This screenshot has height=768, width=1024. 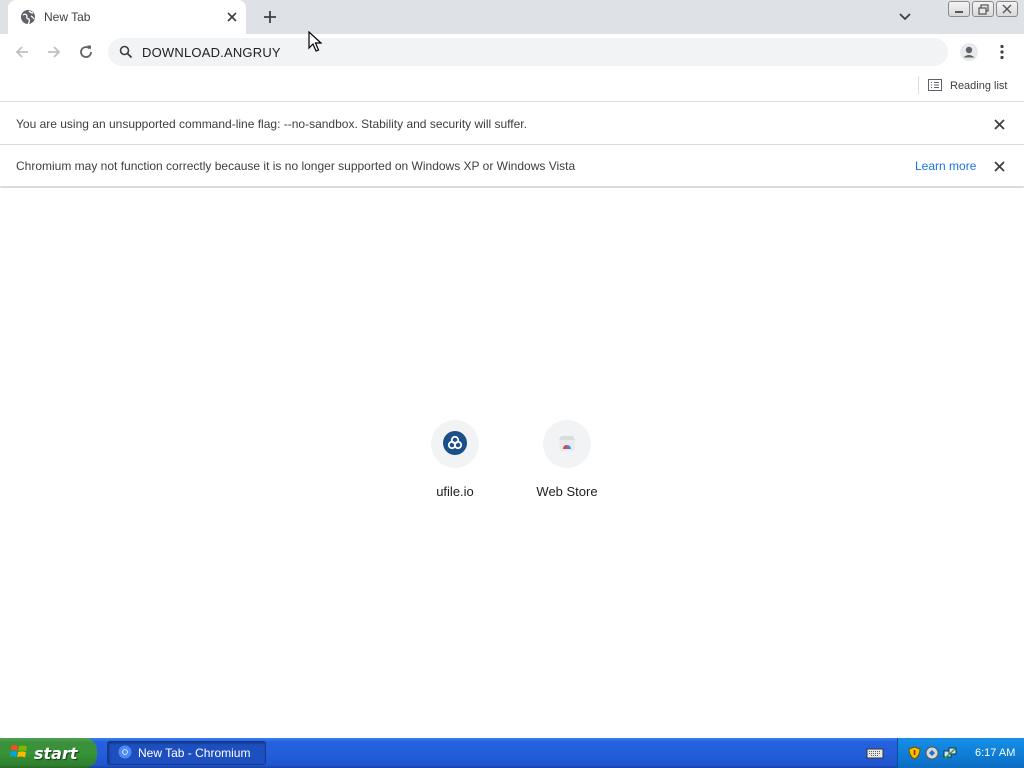 I want to click on taskbar-item-chromium: New Tab - Chromium, so click(x=186, y=753).